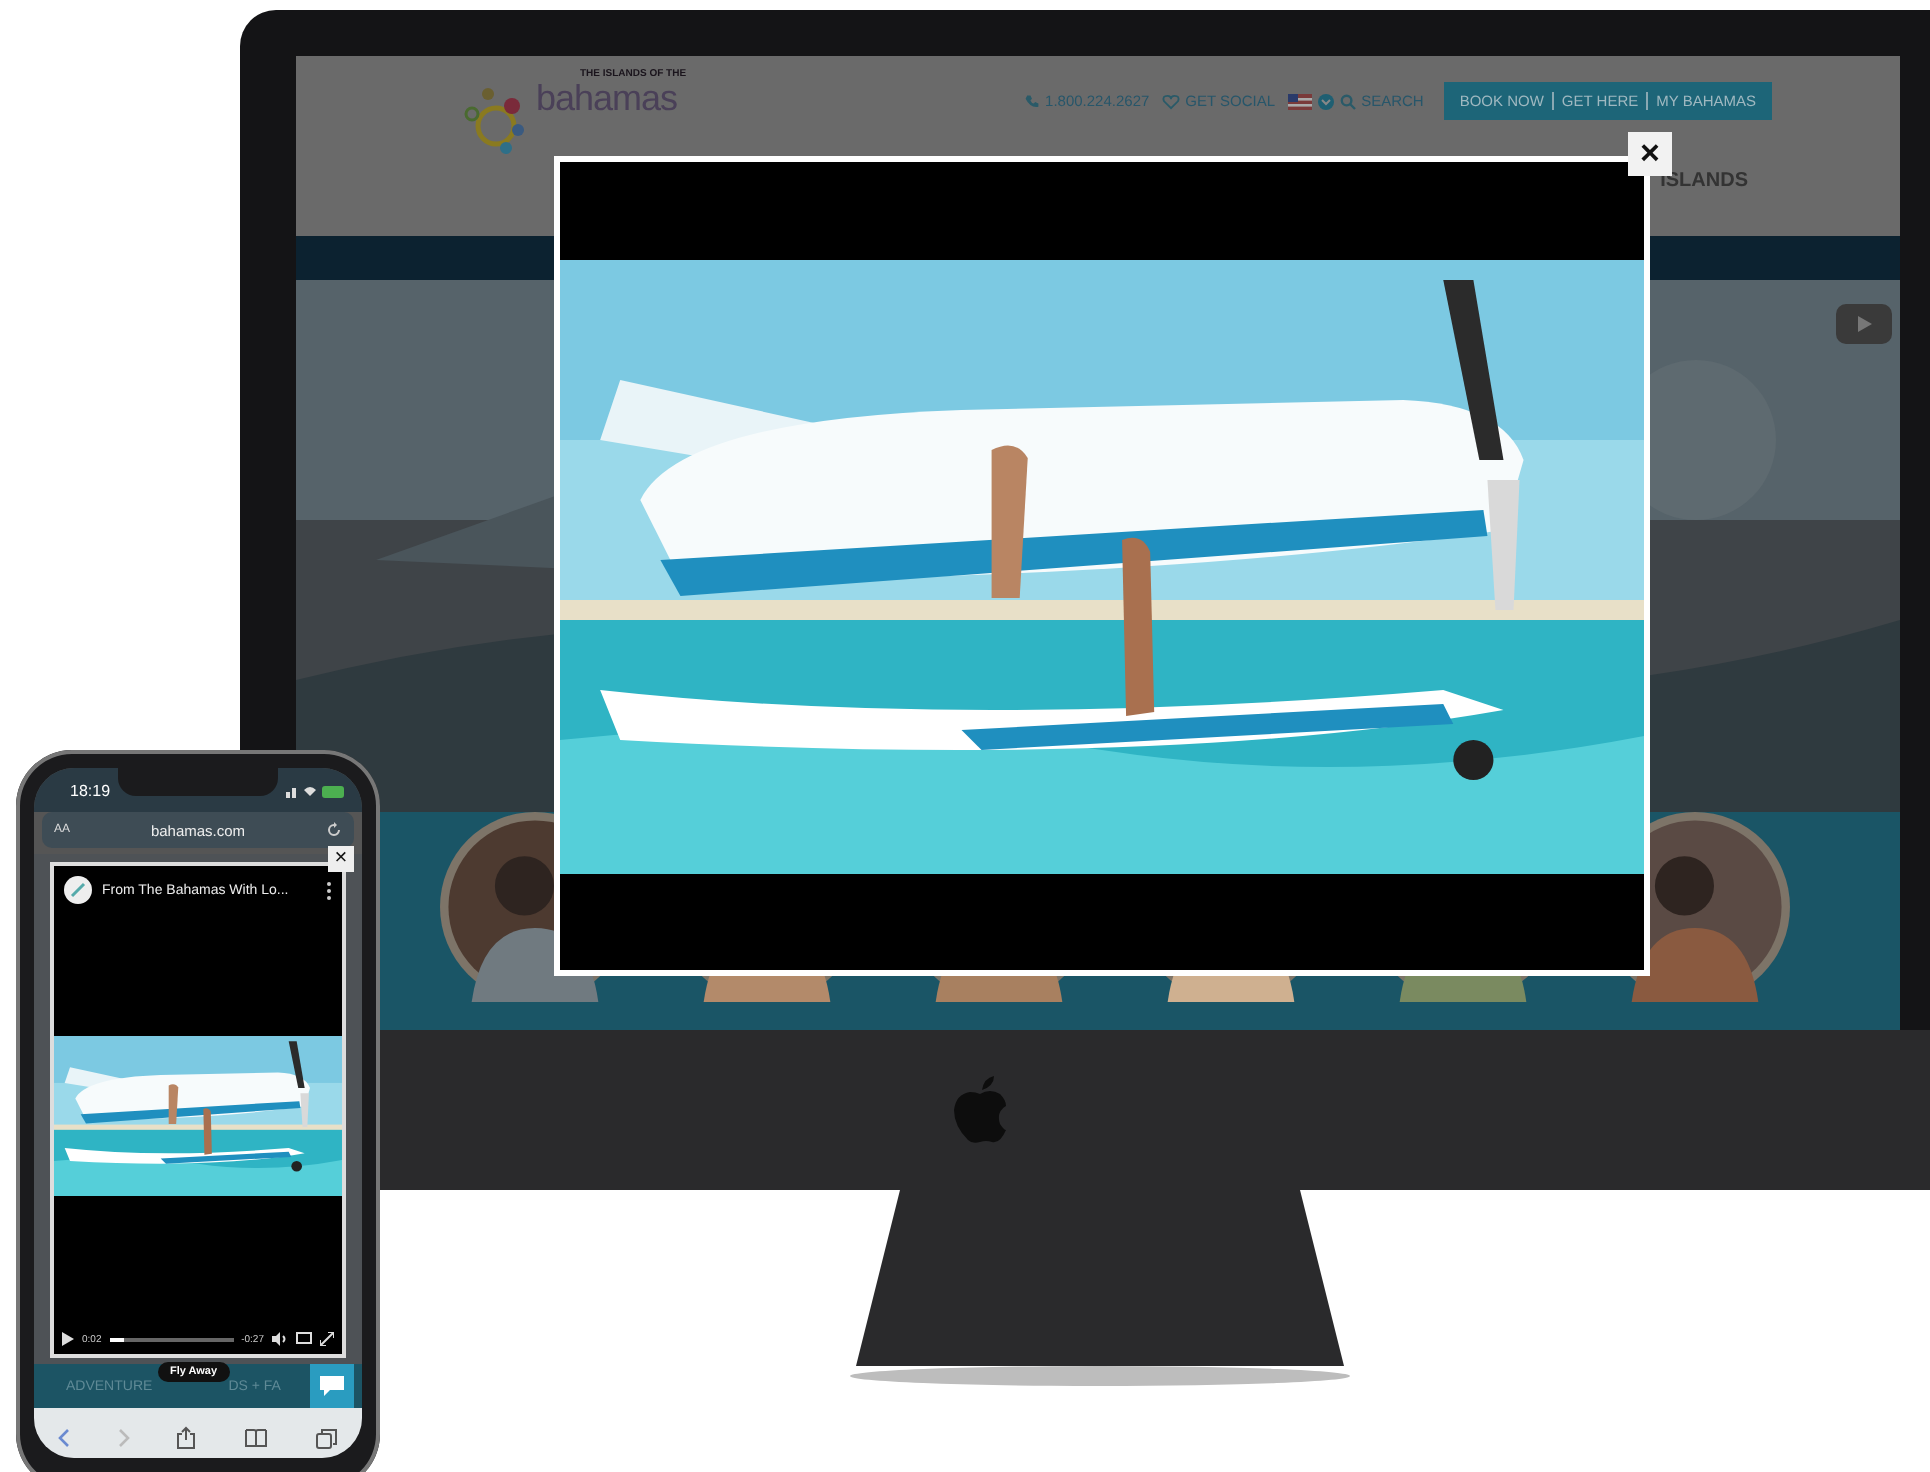 The height and width of the screenshot is (1472, 1930). What do you see at coordinates (304, 1339) in the screenshot?
I see `screen-icon` at bounding box center [304, 1339].